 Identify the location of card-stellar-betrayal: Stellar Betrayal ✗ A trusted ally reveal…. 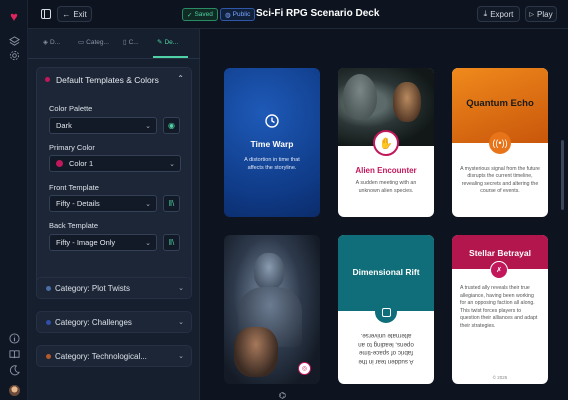
(500, 309).